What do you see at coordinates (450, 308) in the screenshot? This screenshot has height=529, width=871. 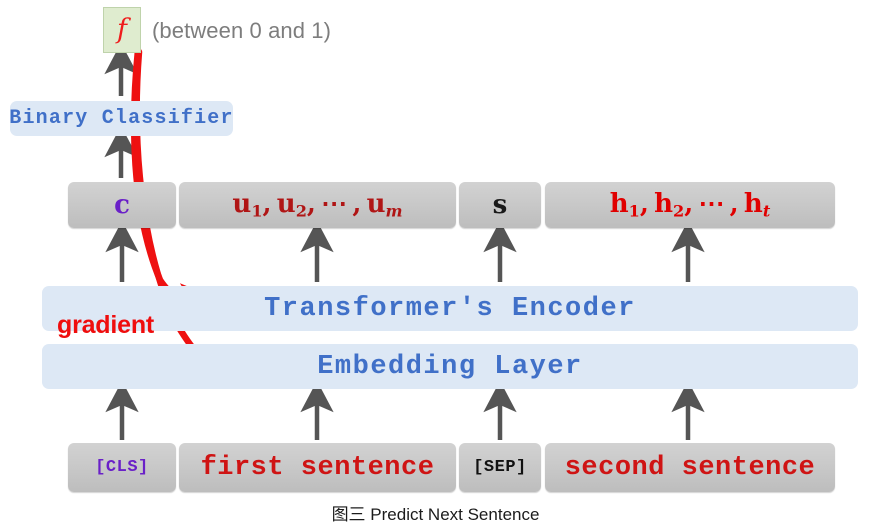 I see `transformer-encoder-layer: Transformer's Encoder` at bounding box center [450, 308].